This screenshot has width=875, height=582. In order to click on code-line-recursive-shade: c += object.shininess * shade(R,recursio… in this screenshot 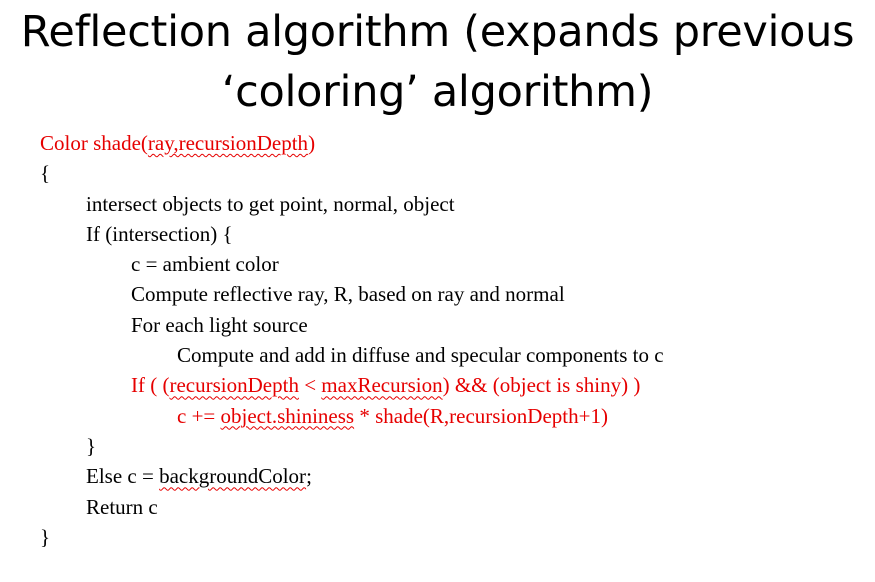, I will do `click(450, 416)`.